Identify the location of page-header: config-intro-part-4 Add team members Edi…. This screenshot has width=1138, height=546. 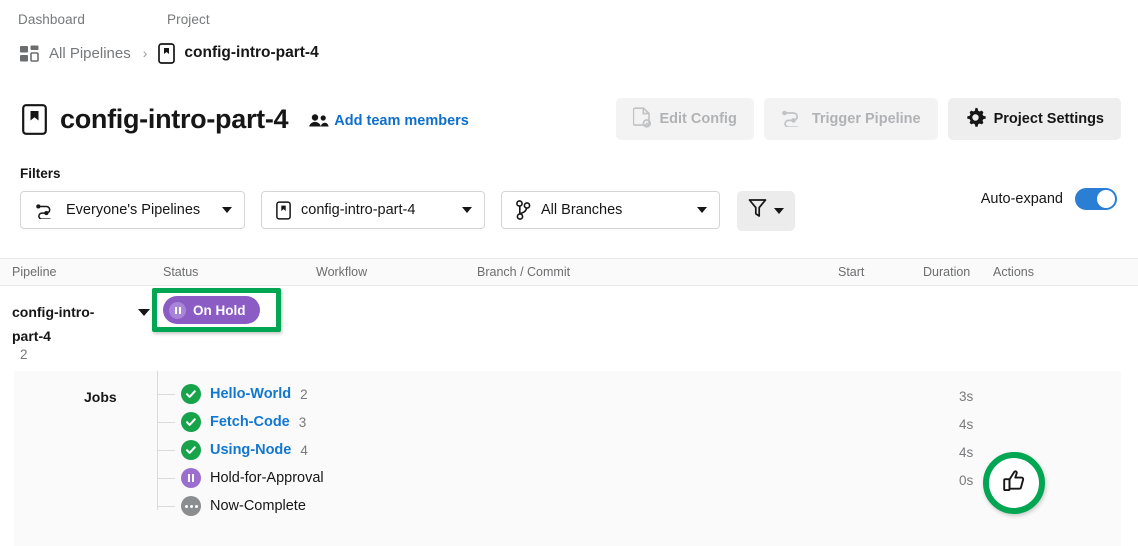
(569, 119).